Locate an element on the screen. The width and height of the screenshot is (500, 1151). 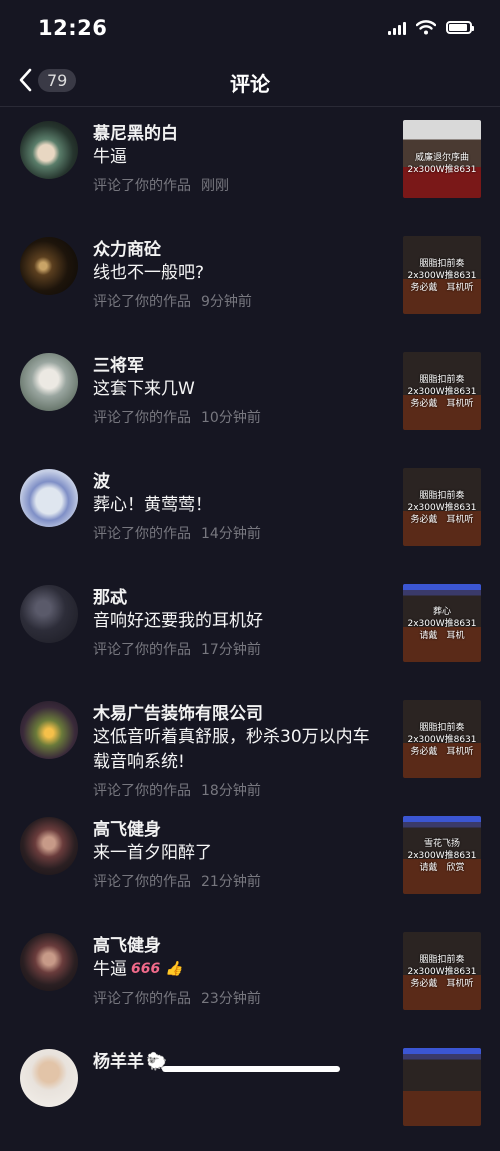
comment-item: 慕尼黑的白 牛逼 评论了你的作品 刚刚 威廉退尔序曲 2x300W推8631 is located at coordinates (250, 165).